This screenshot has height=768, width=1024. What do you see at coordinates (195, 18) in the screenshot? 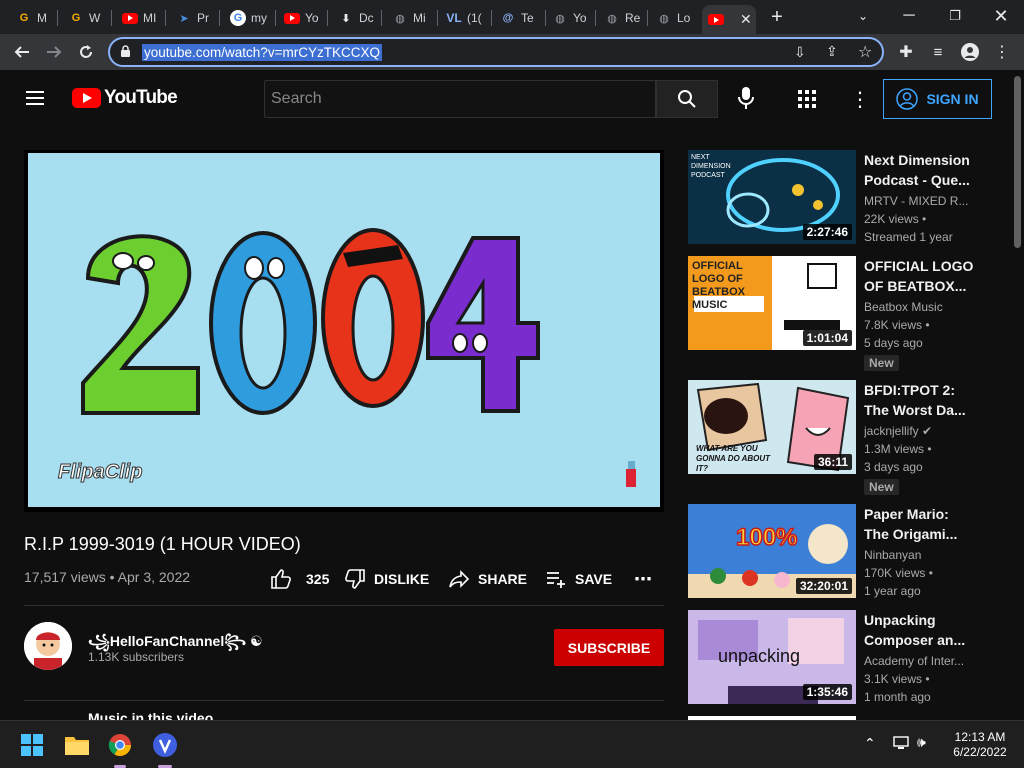
I see `browser-tab: ➤ Pr` at bounding box center [195, 18].